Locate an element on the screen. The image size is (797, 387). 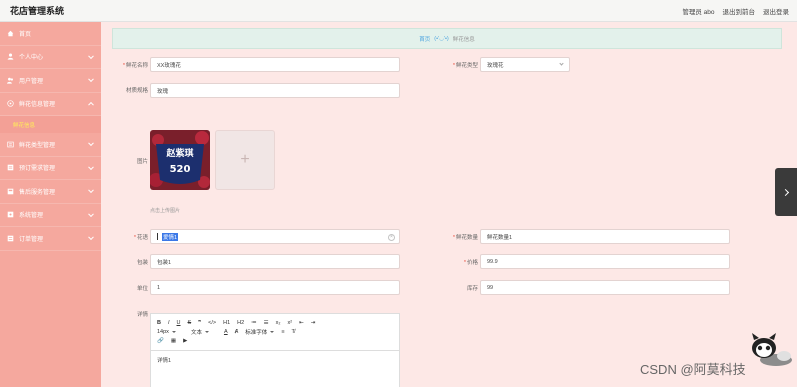
app-title: 花店管理系统 is located at coordinates (37, 11).